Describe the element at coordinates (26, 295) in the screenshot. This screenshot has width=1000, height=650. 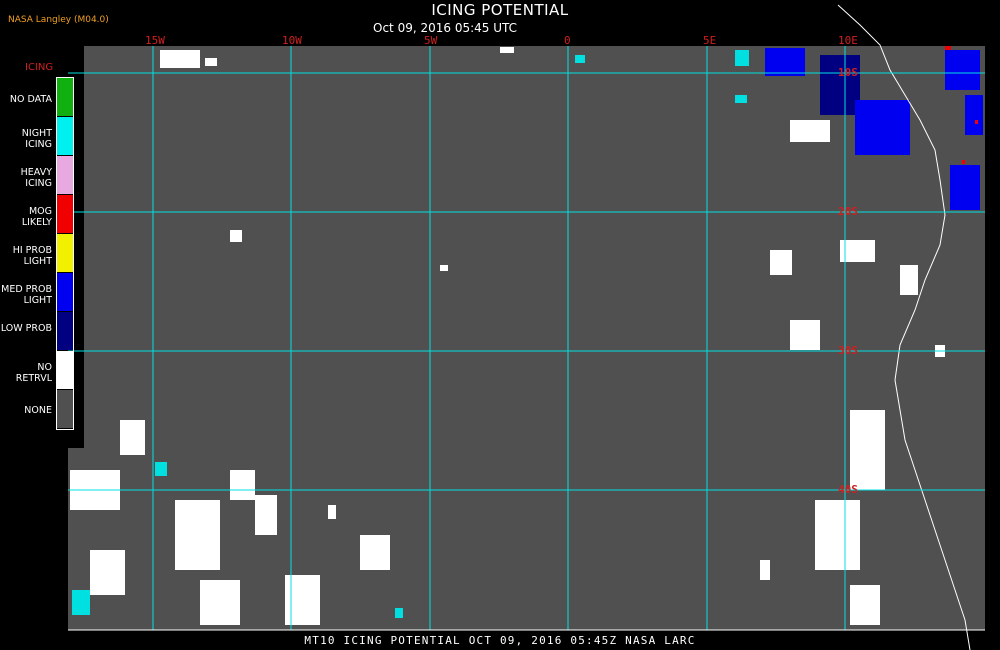
I see `legend-label-med-prob-light: MED PROB LIGHT` at that location.